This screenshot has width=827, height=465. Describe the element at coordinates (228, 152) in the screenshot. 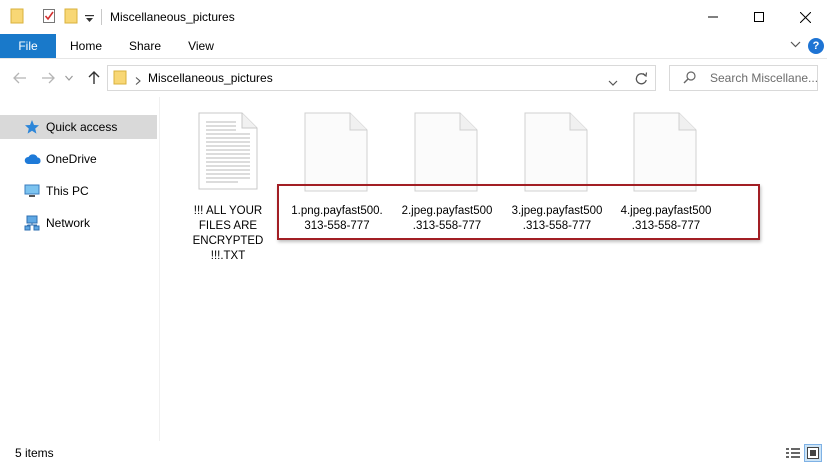

I see `text-file-icon` at that location.